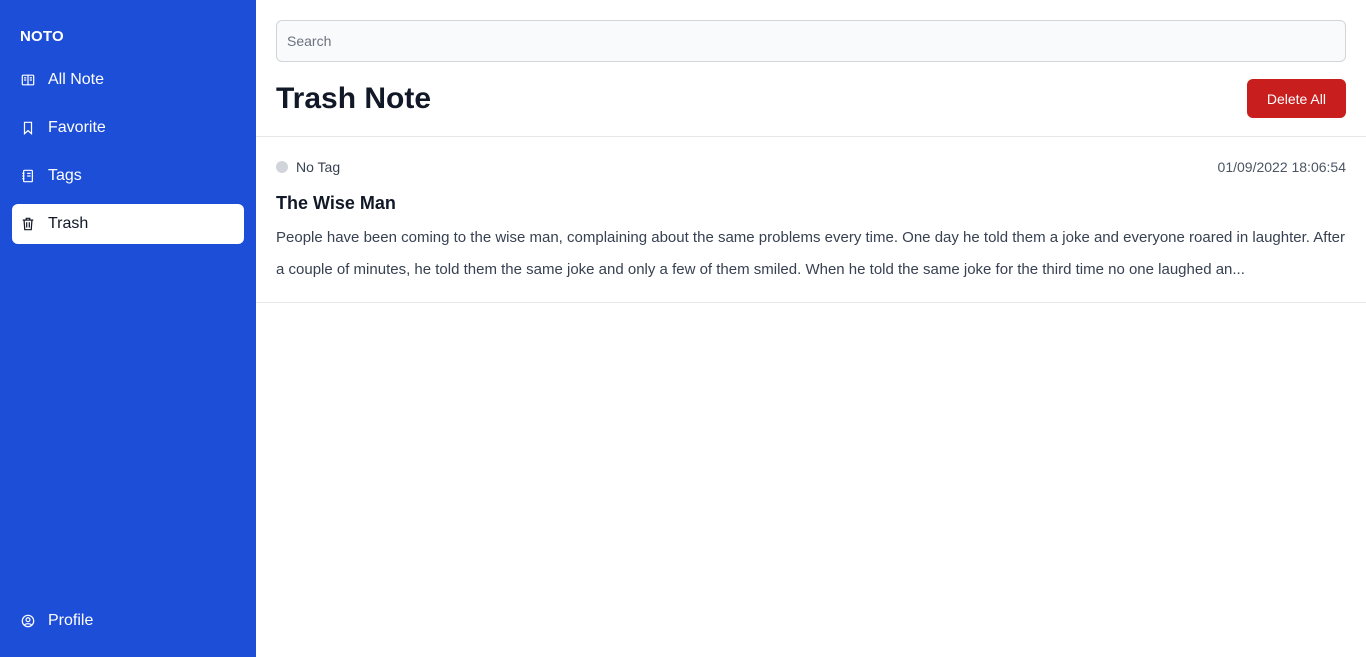 The image size is (1366, 657). I want to click on sidebar-item-favorite: Favorite, so click(128, 128).